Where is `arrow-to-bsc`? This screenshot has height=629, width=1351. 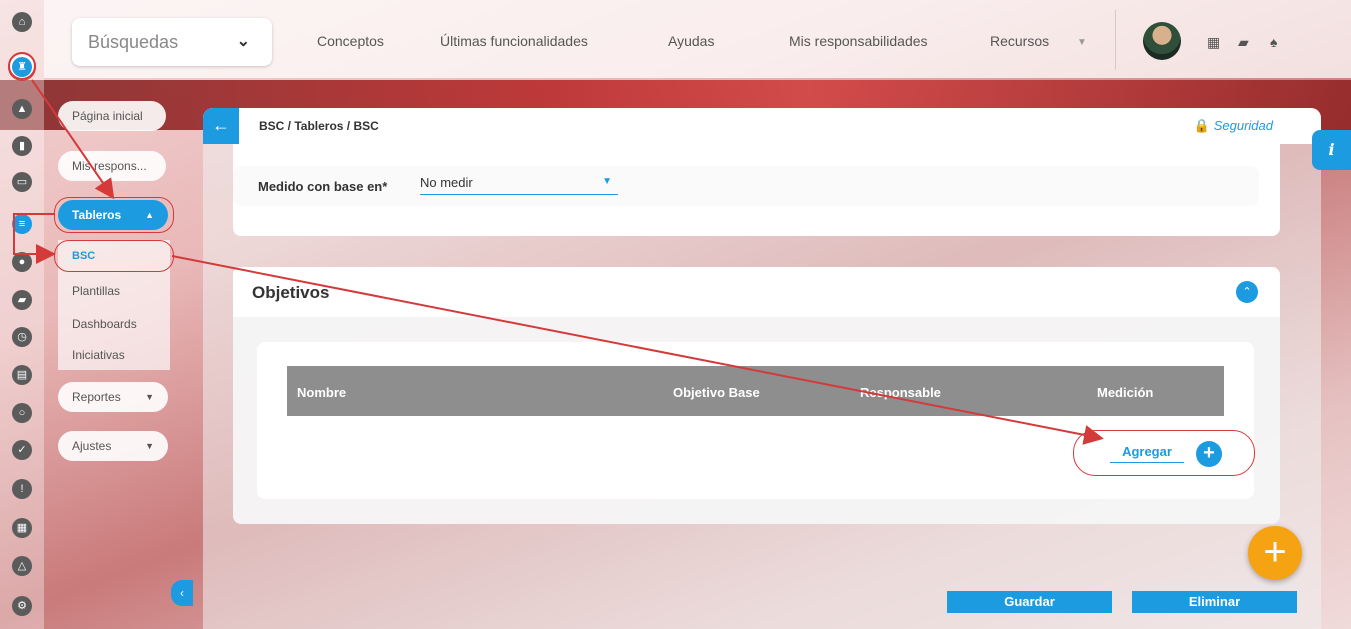
arrow-to-bsc is located at coordinates (34, 238).